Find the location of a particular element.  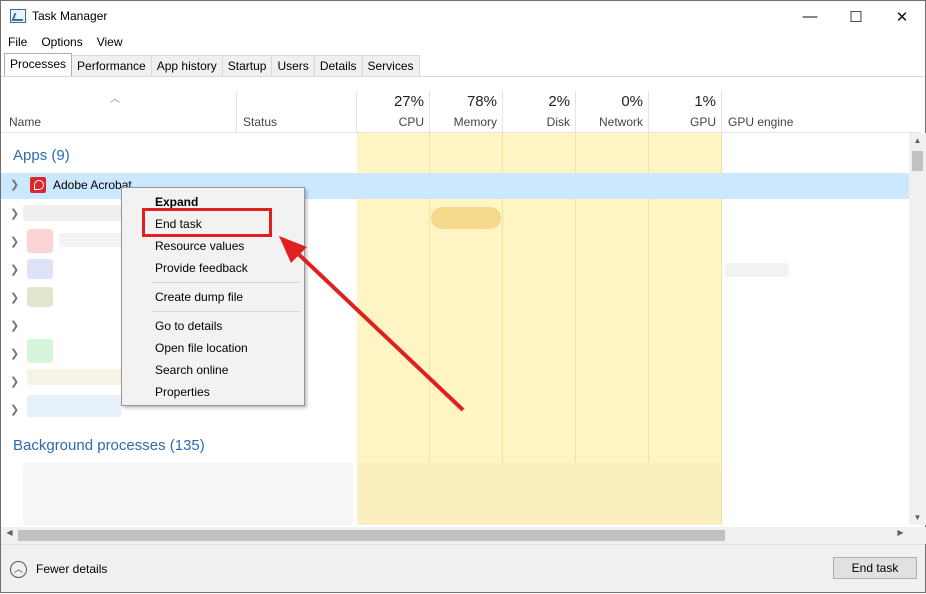

arrow-line is located at coordinates (377, 328).